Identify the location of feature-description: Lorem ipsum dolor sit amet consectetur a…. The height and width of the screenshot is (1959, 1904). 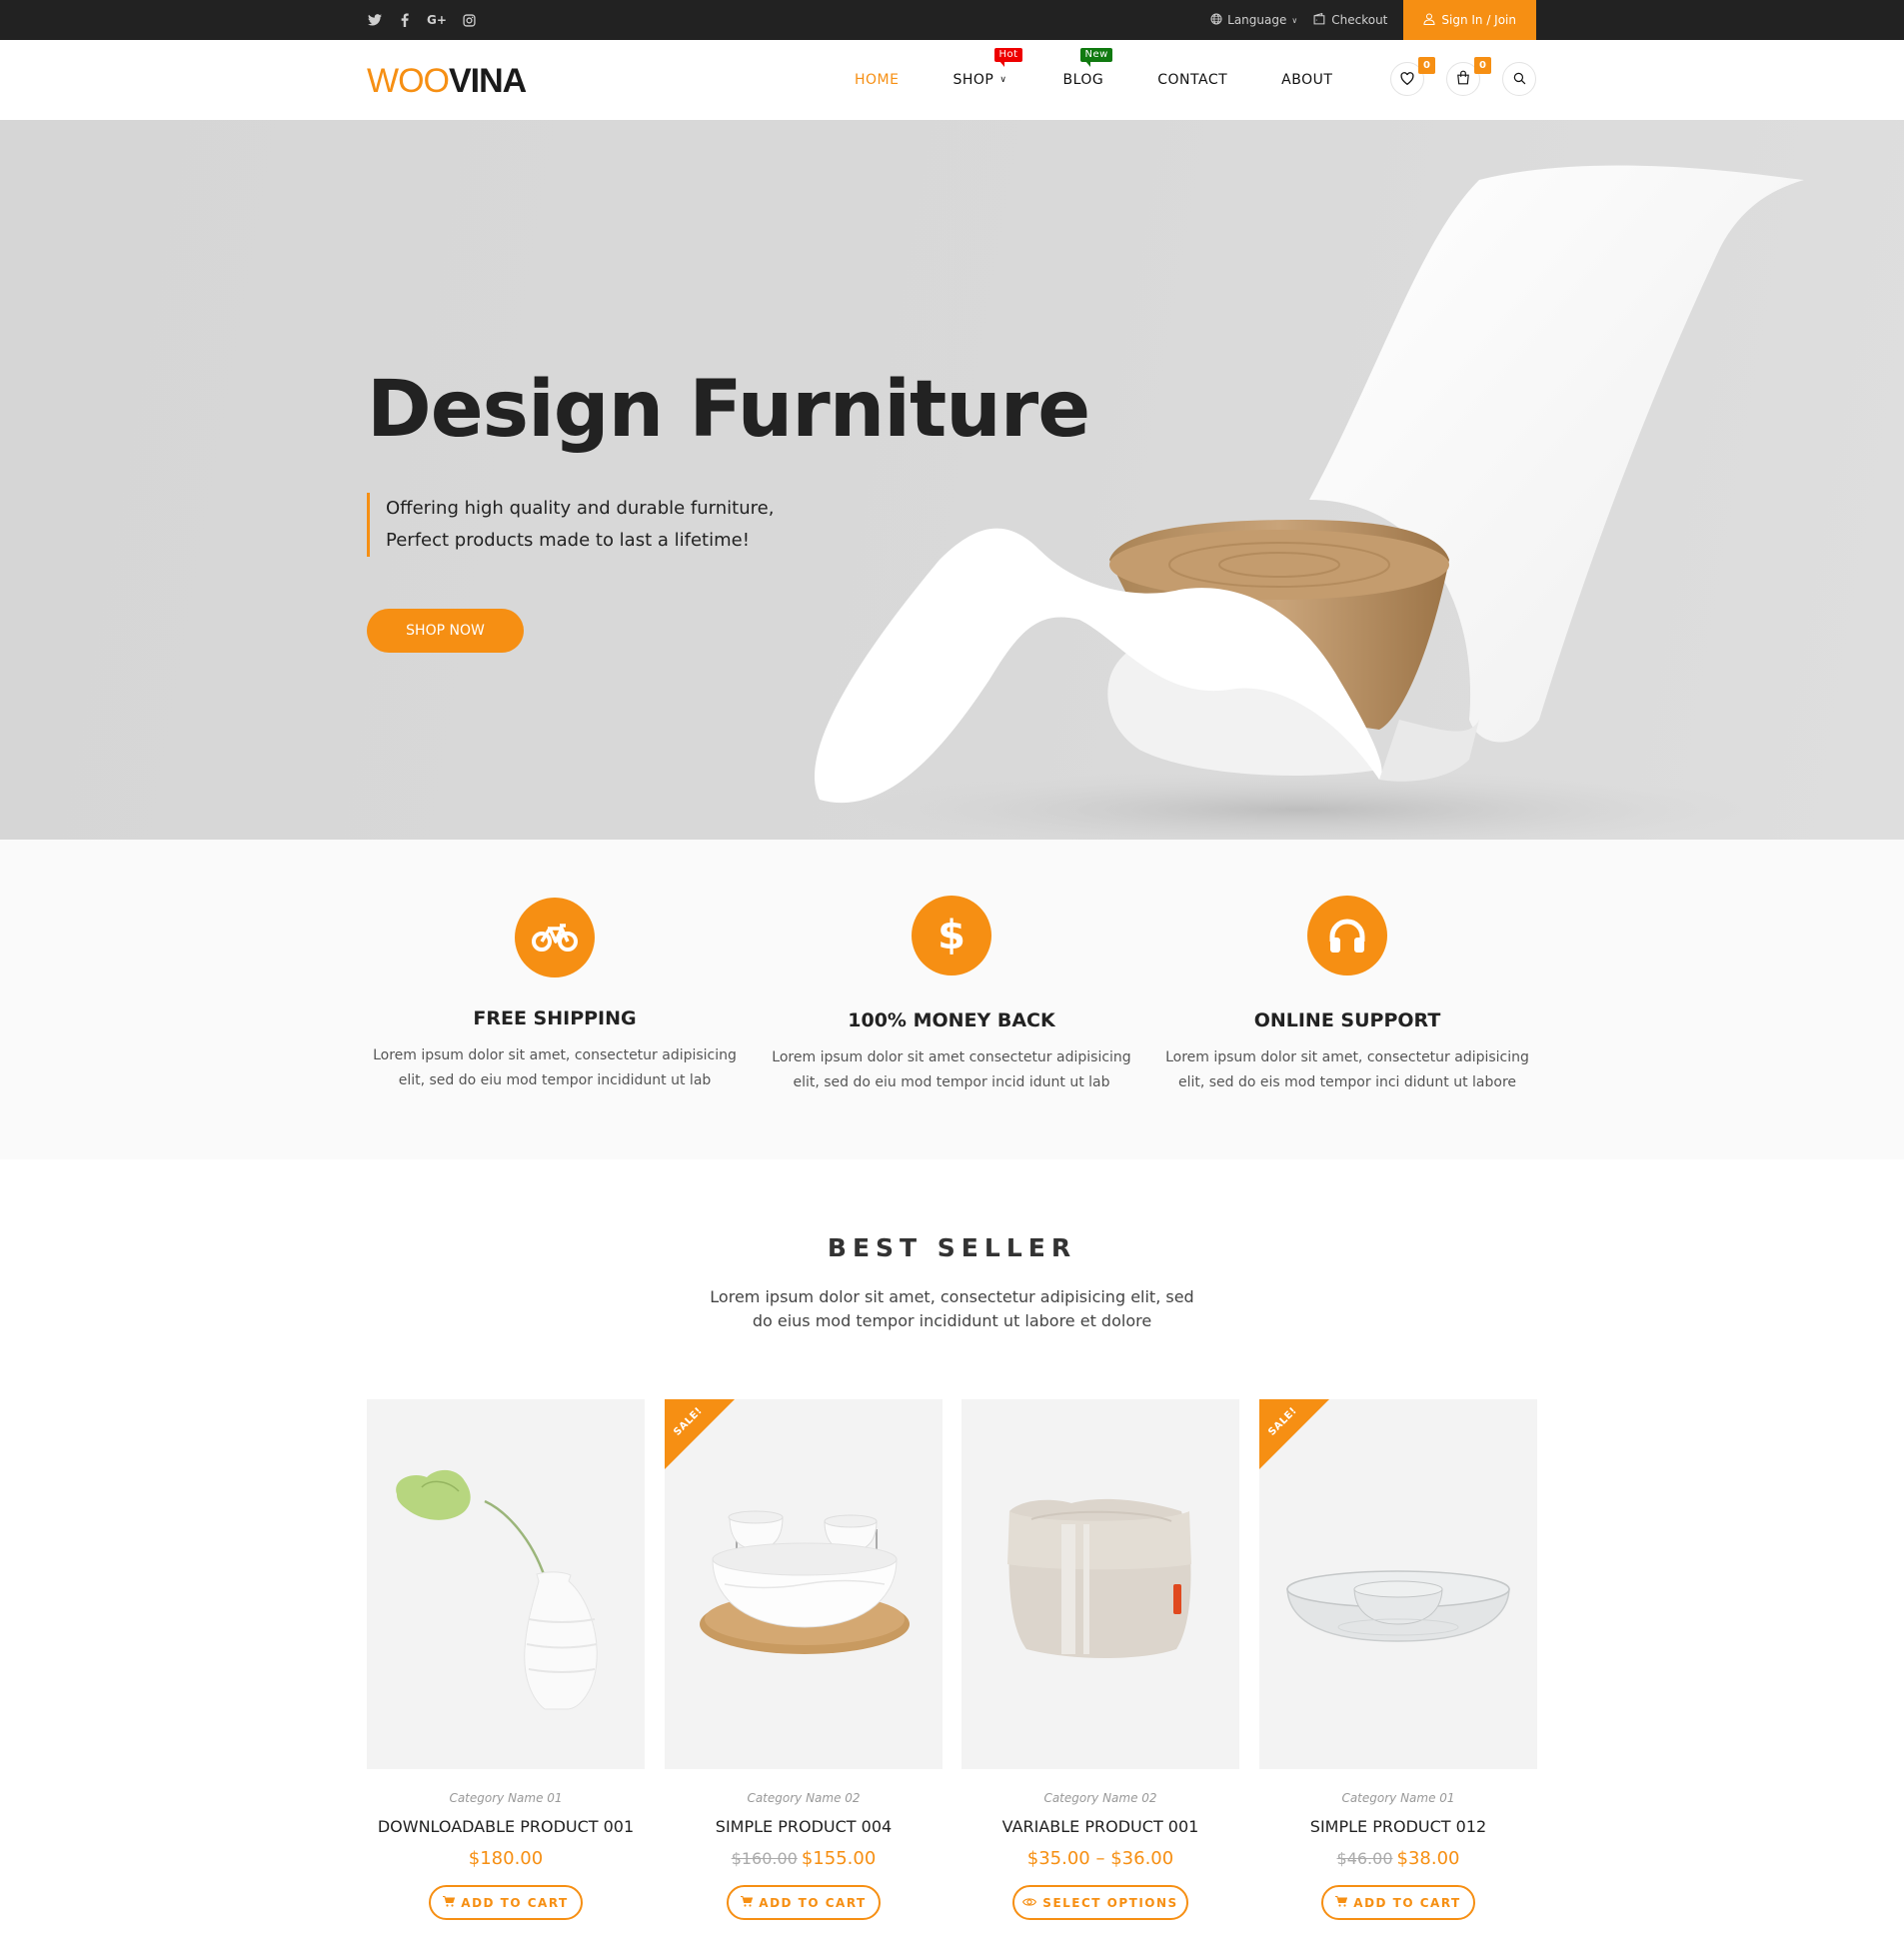
(951, 1069).